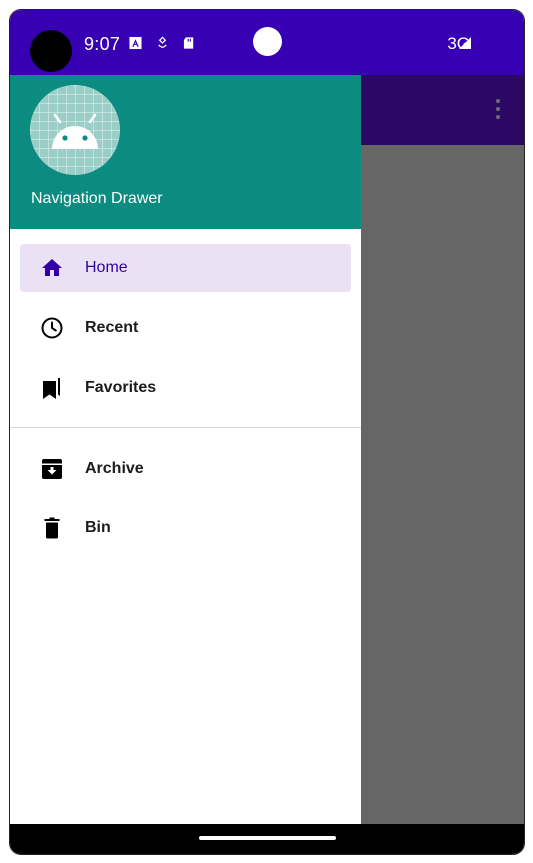  I want to click on sd-card-icon, so click(188, 43).